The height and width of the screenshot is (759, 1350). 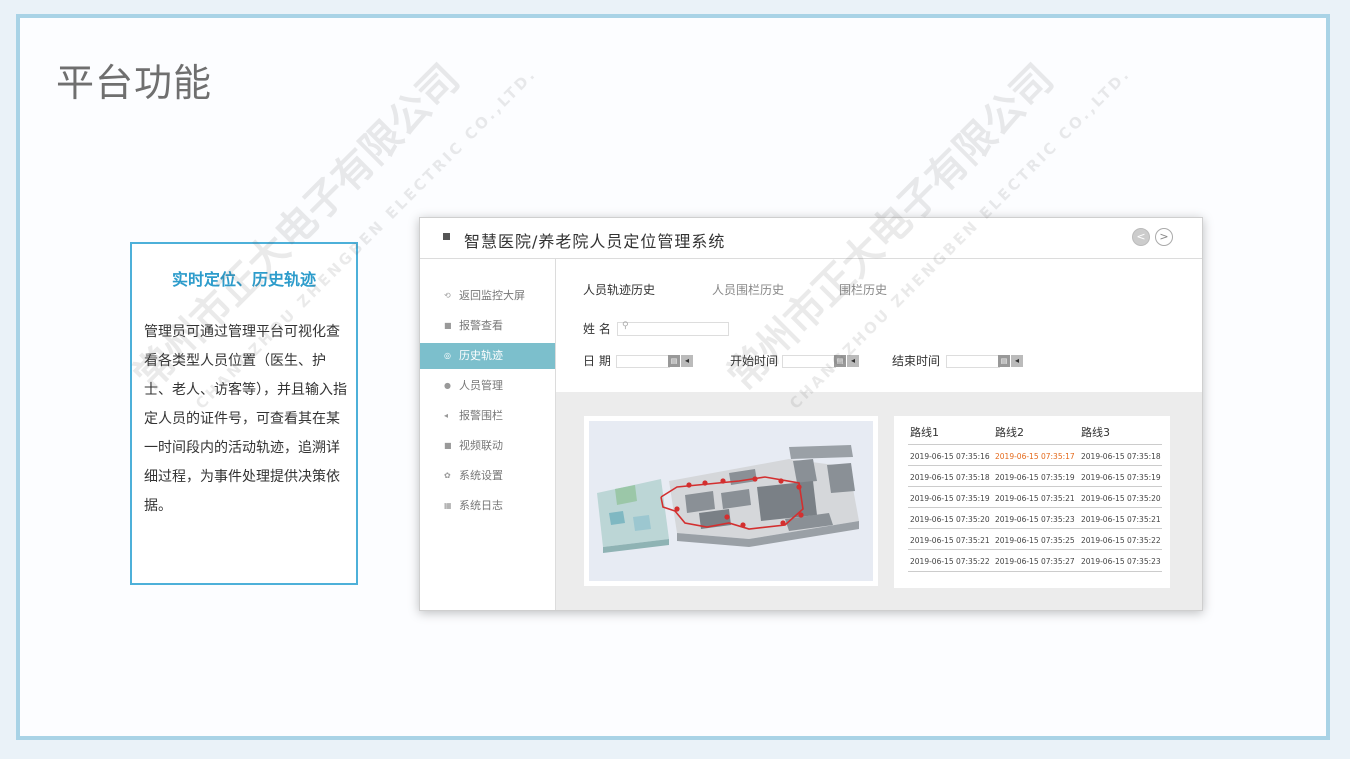 I want to click on end-time-label: 结束时间, so click(x=916, y=361).